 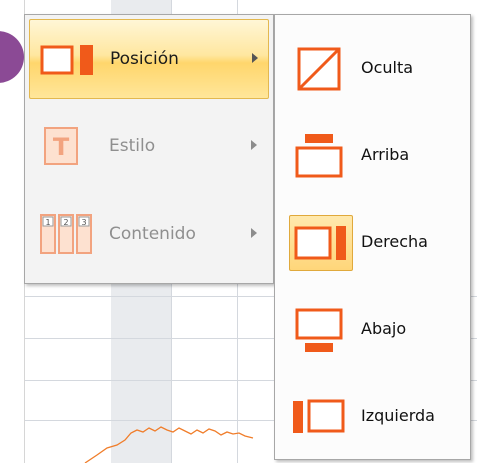 What do you see at coordinates (132, 146) in the screenshot?
I see `menu-item-label: Estilo` at bounding box center [132, 146].